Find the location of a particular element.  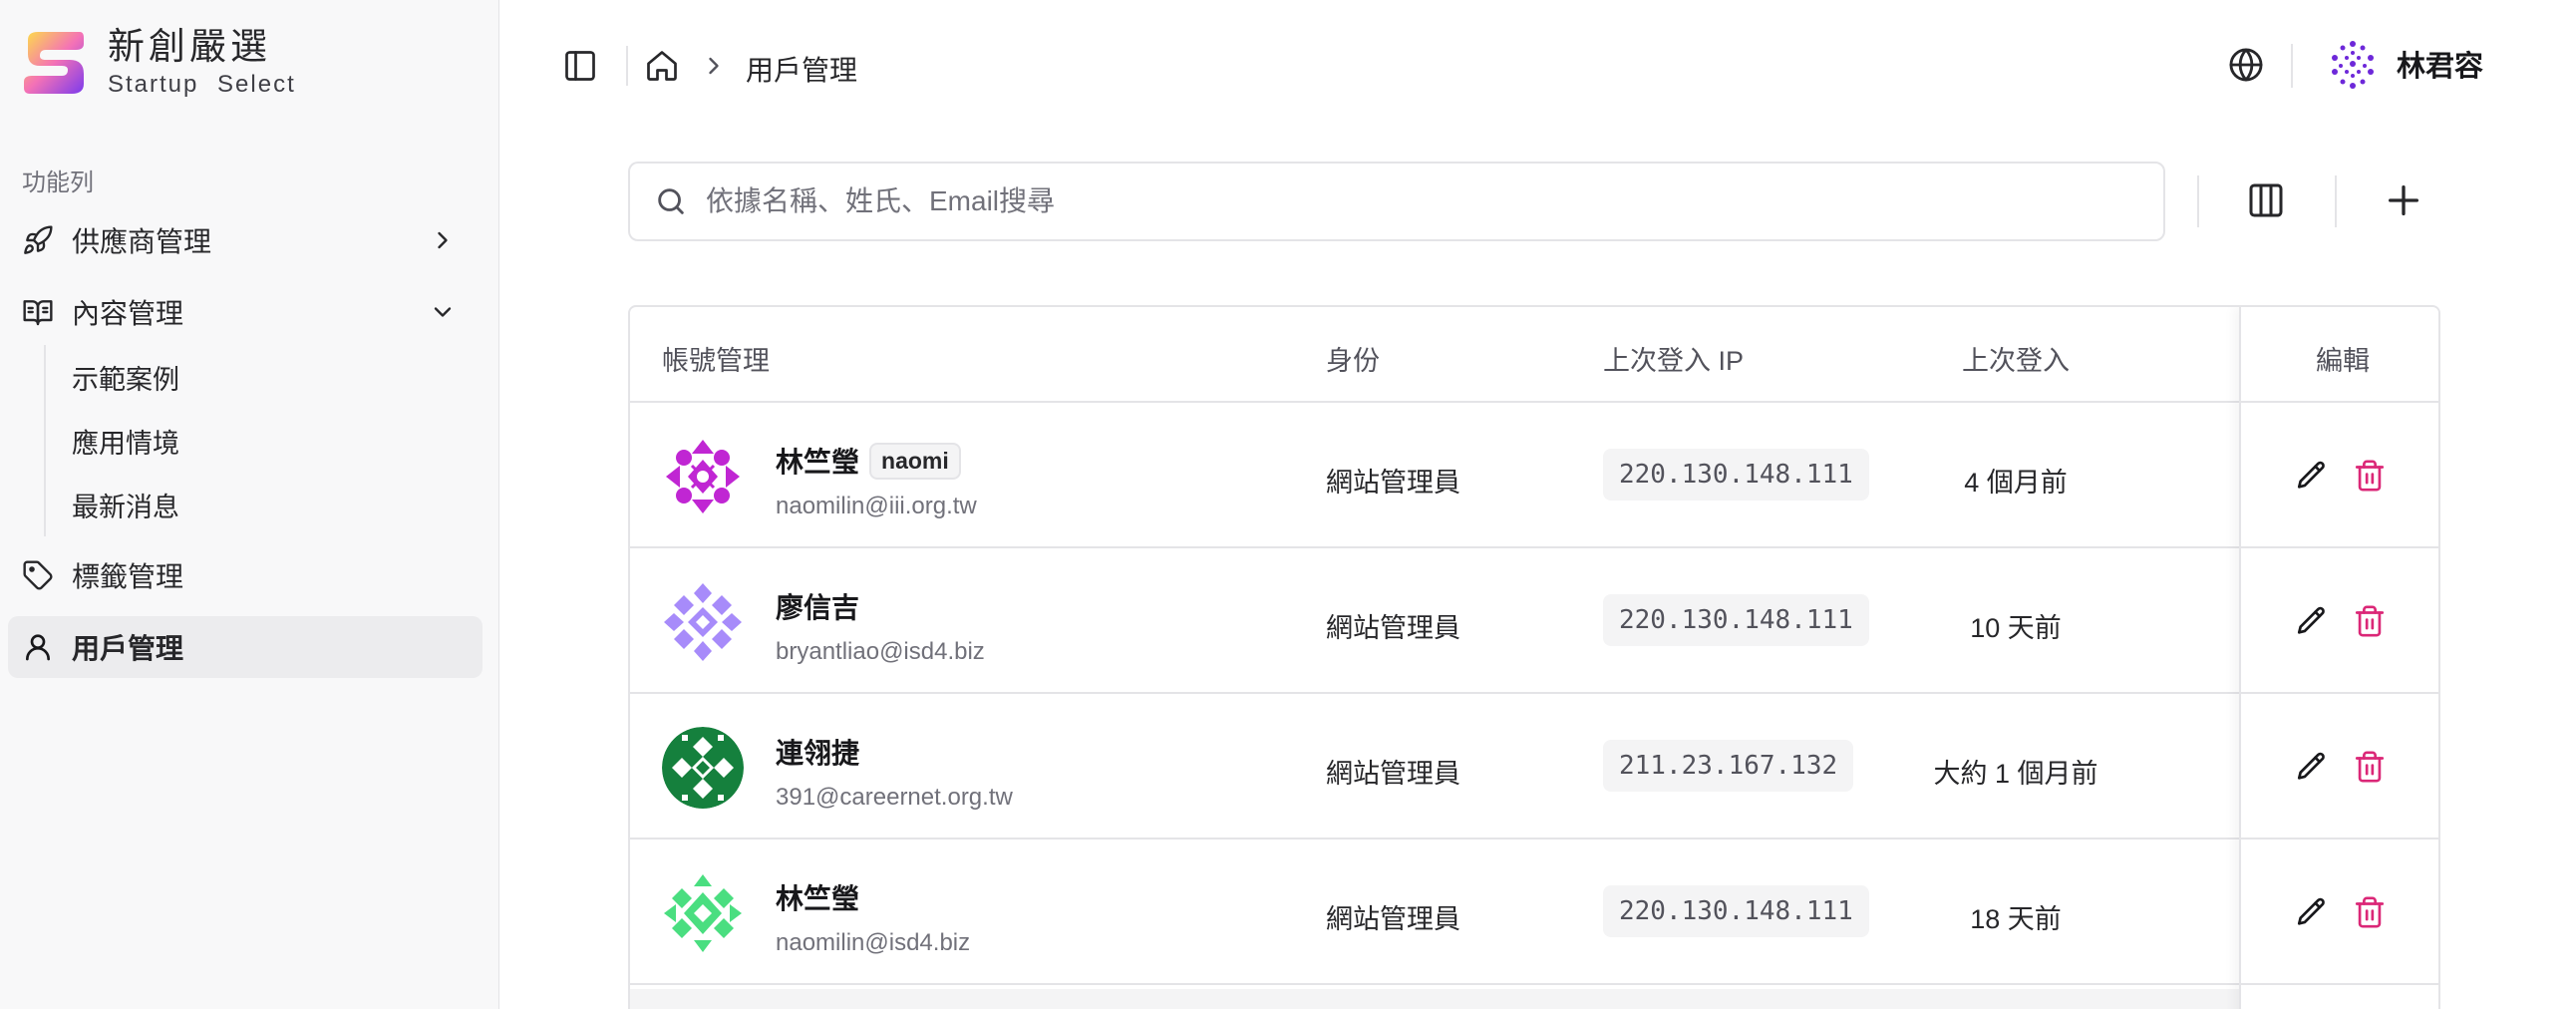

tag-icon is located at coordinates (38, 575).